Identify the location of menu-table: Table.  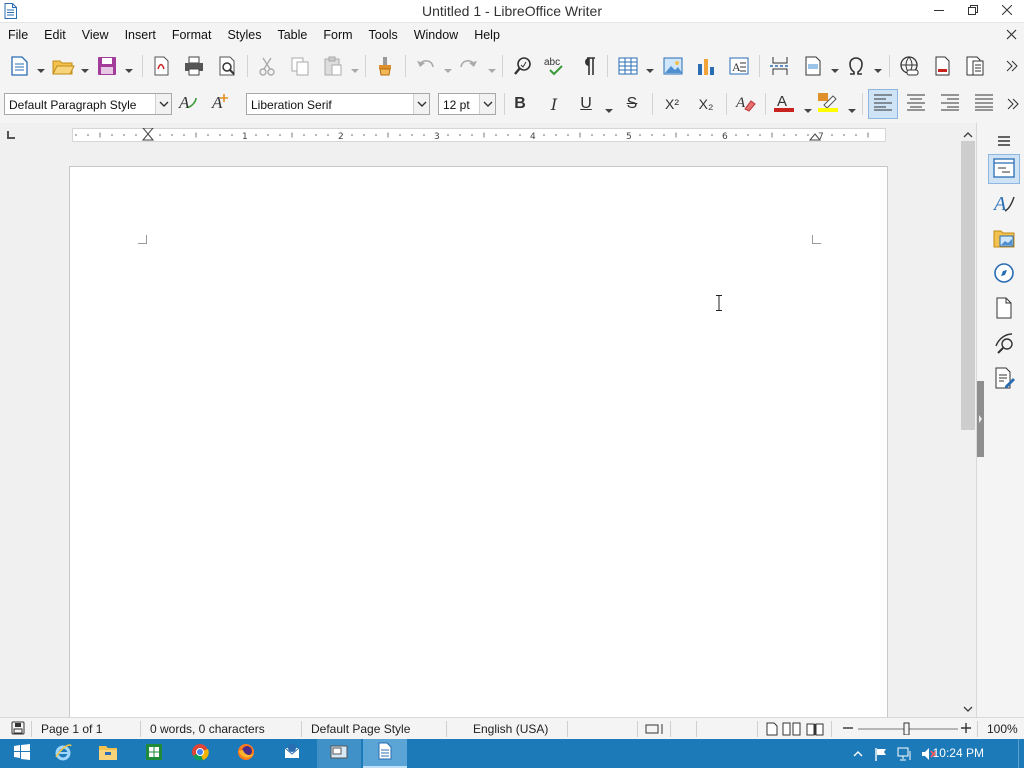
(292, 35).